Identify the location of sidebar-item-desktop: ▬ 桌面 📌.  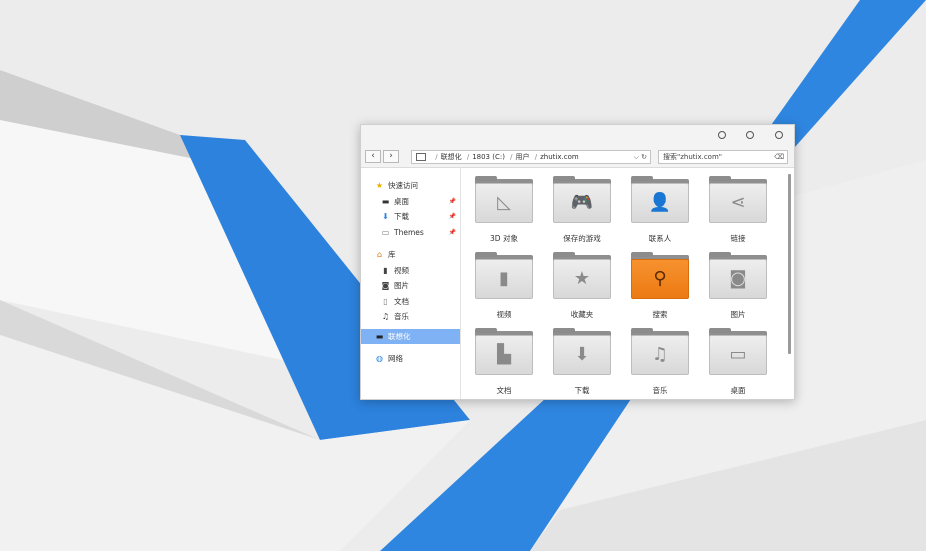
(410, 202).